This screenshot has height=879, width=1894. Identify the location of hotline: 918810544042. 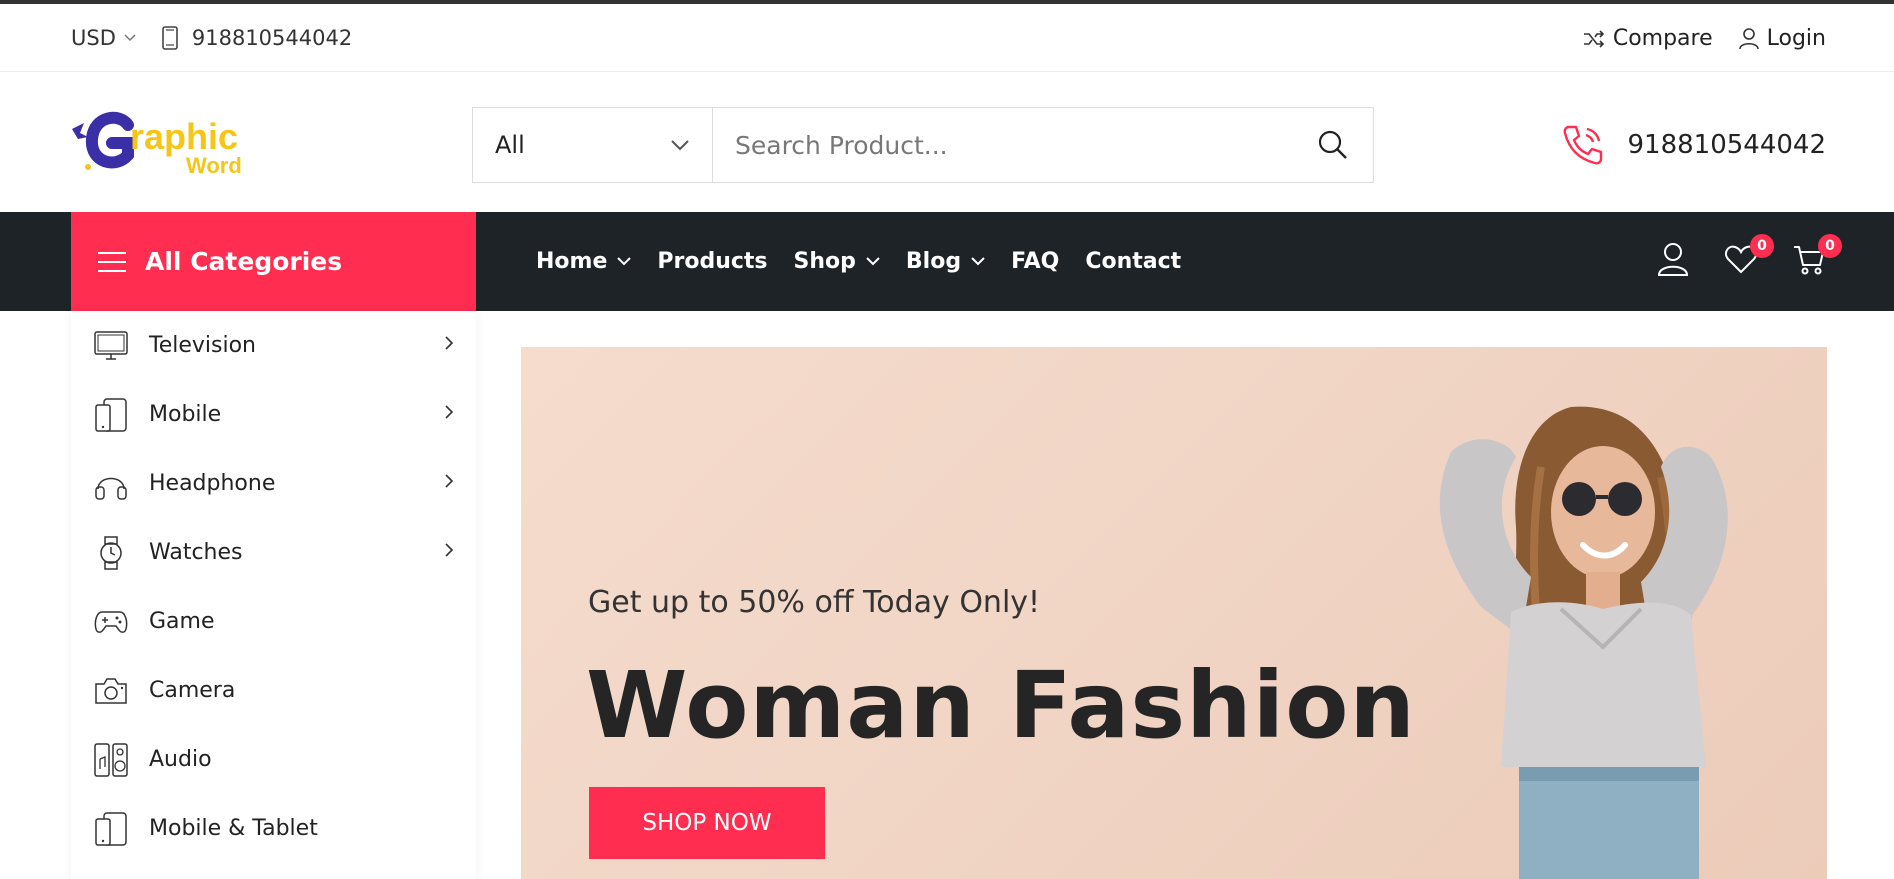
(1692, 145).